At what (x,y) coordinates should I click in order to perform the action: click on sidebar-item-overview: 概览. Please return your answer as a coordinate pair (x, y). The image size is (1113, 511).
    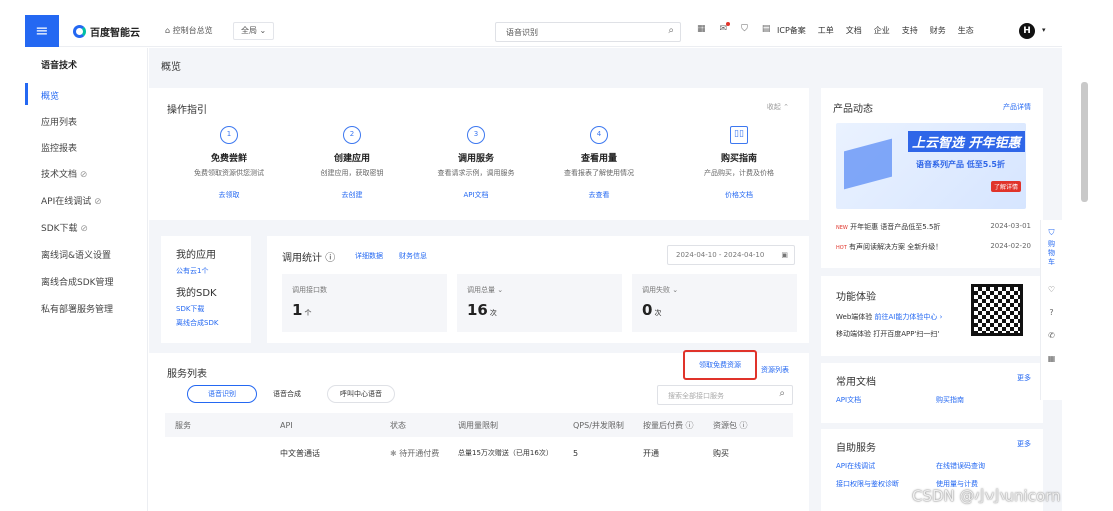
    Looking at the image, I should click on (50, 95).